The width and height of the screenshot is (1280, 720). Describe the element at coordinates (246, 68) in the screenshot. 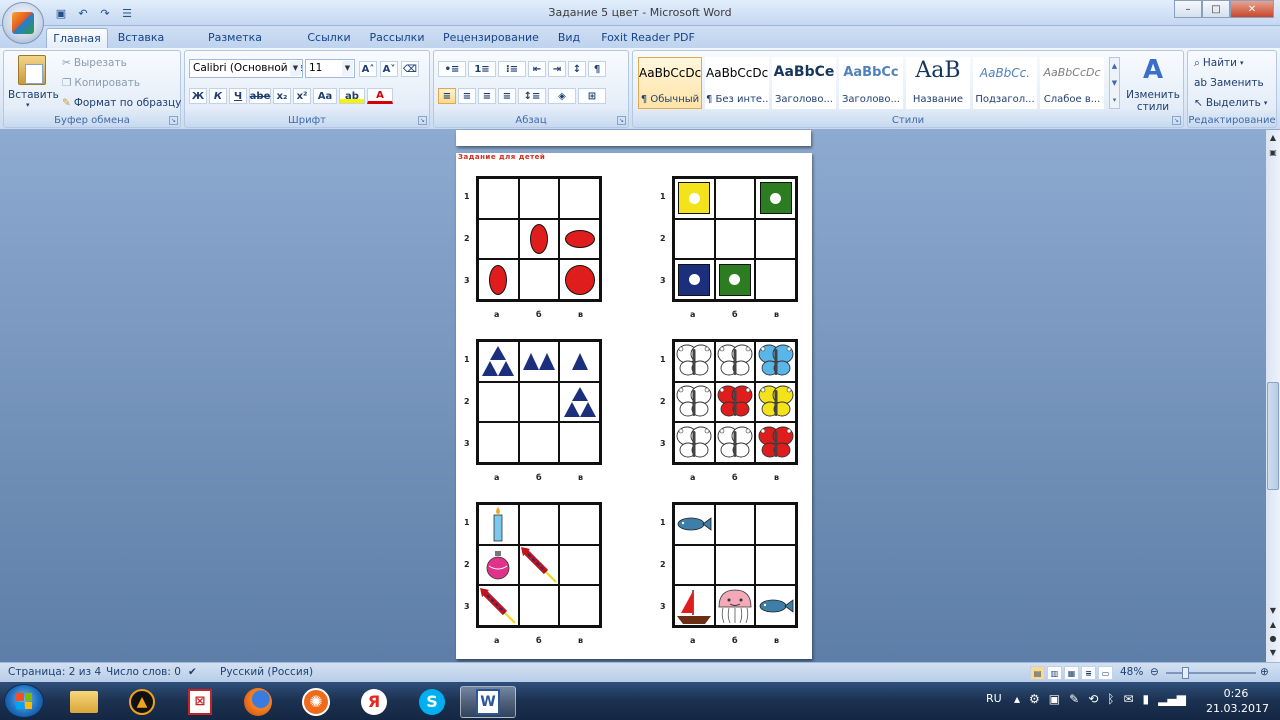

I see `font-name-combo: Calibri (Основной те ▼` at that location.